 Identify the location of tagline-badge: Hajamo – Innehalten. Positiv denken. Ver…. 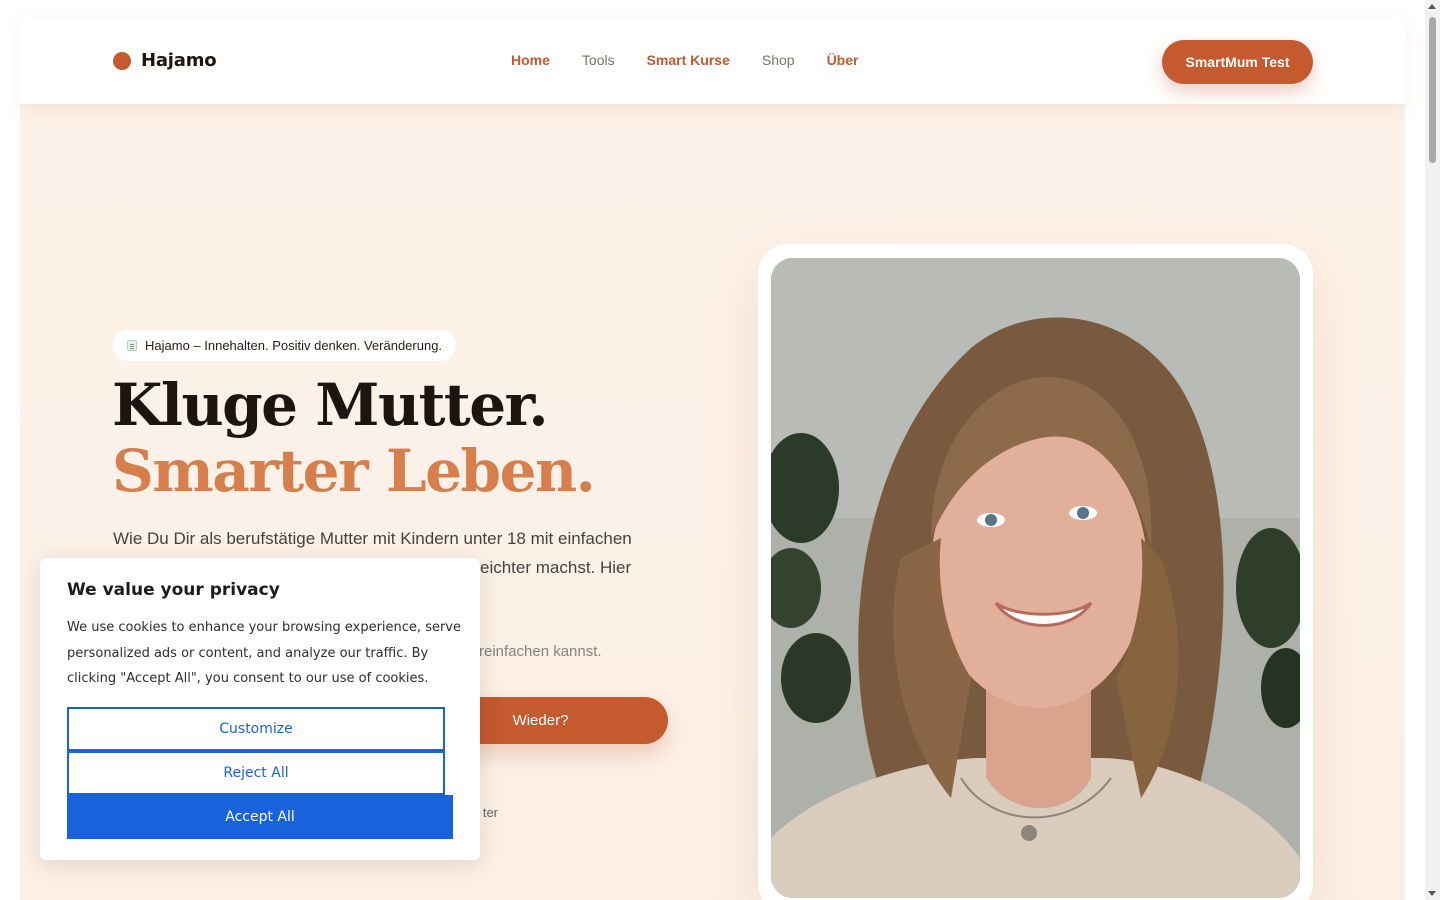
(285, 345).